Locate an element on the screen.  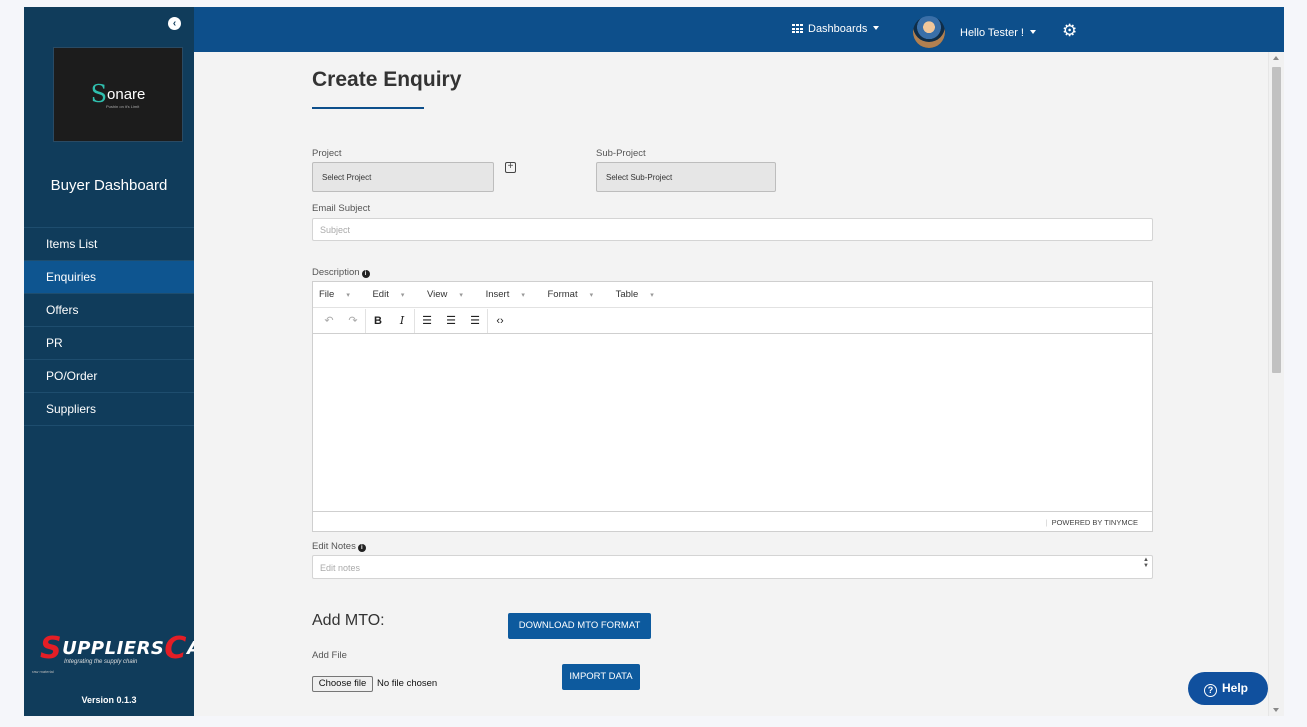
subproject-select: Select Sub-Project is located at coordinates (686, 177).